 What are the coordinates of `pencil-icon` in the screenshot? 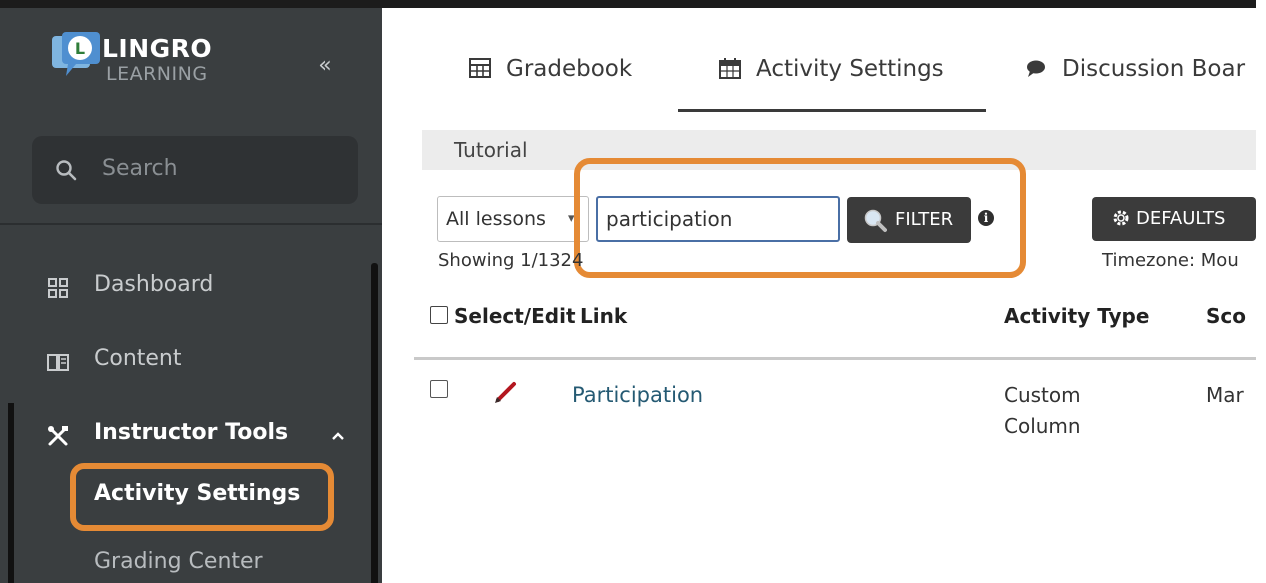 It's located at (506, 392).